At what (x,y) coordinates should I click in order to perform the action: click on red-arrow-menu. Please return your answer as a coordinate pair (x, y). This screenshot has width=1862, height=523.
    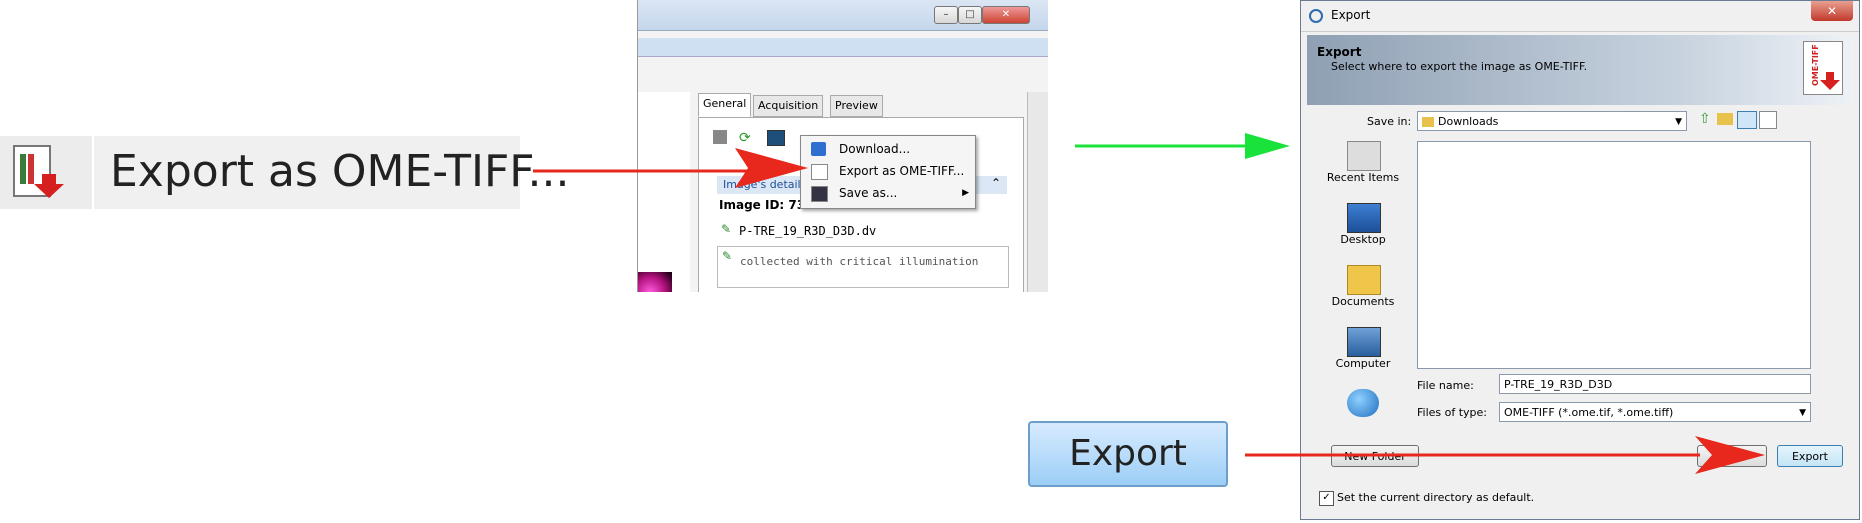
    Looking at the image, I should click on (670, 168).